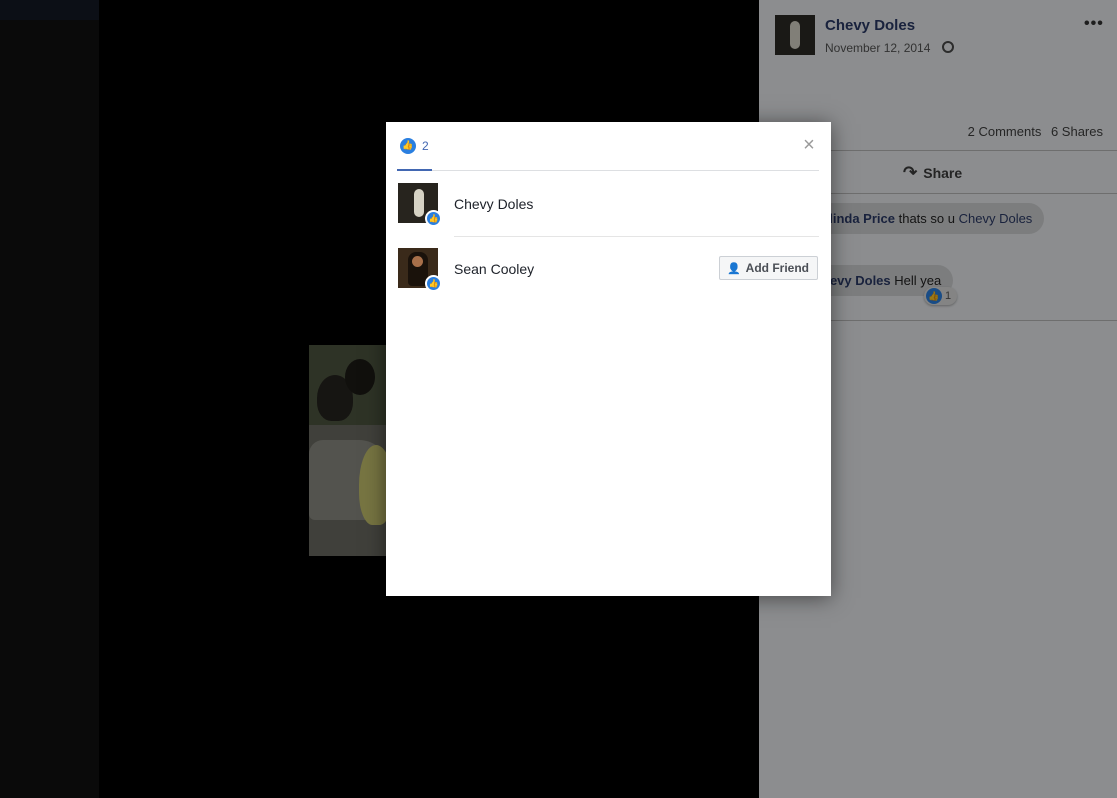 Image resolution: width=1117 pixels, height=798 pixels. Describe the element at coordinates (809, 145) in the screenshot. I see `close-icon: ×` at that location.